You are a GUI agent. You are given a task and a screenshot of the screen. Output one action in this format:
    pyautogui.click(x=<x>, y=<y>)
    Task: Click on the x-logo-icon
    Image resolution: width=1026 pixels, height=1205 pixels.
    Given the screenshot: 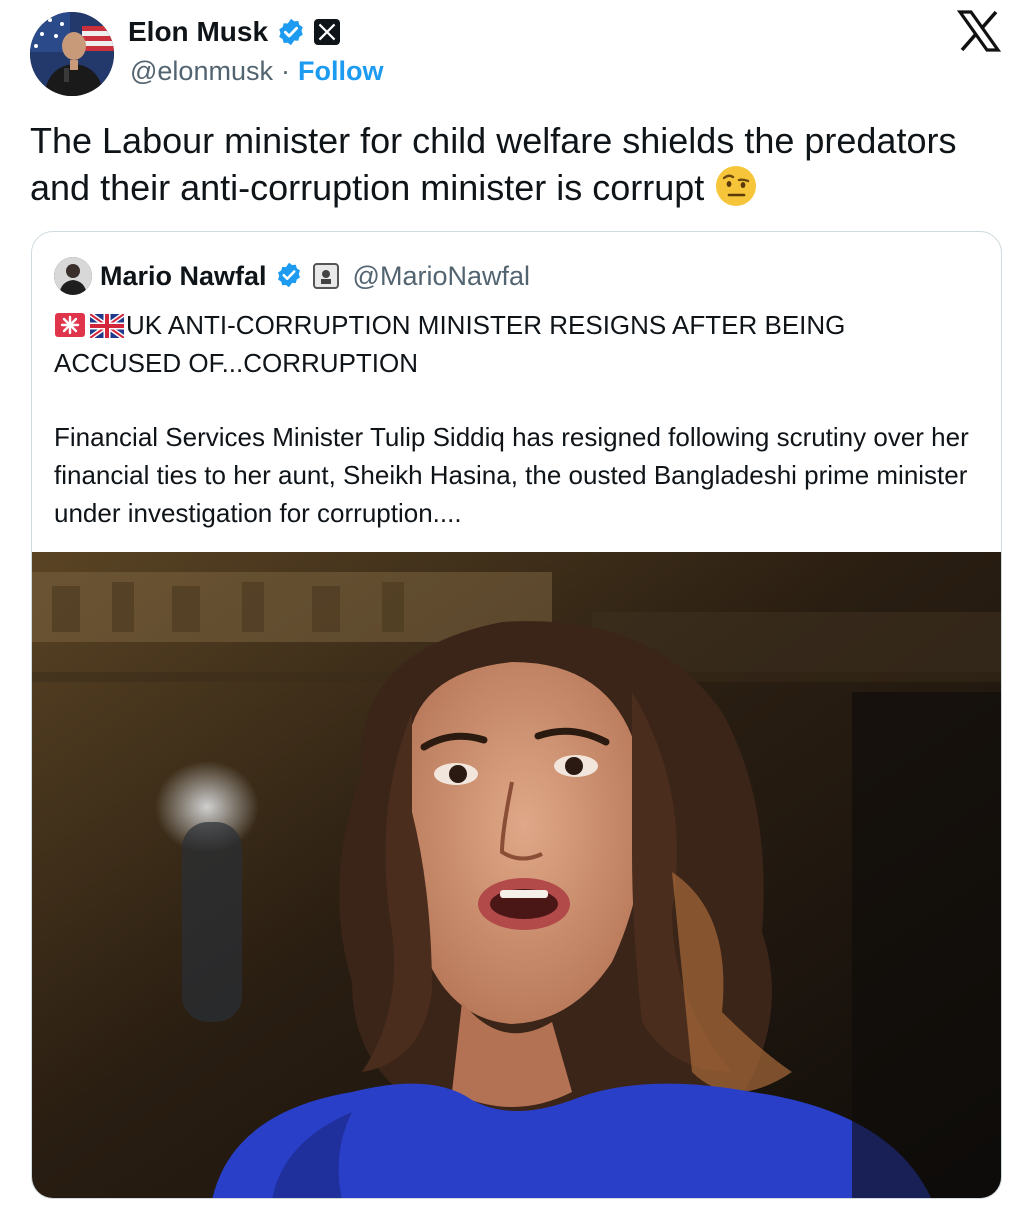 What is the action you would take?
    pyautogui.click(x=979, y=31)
    